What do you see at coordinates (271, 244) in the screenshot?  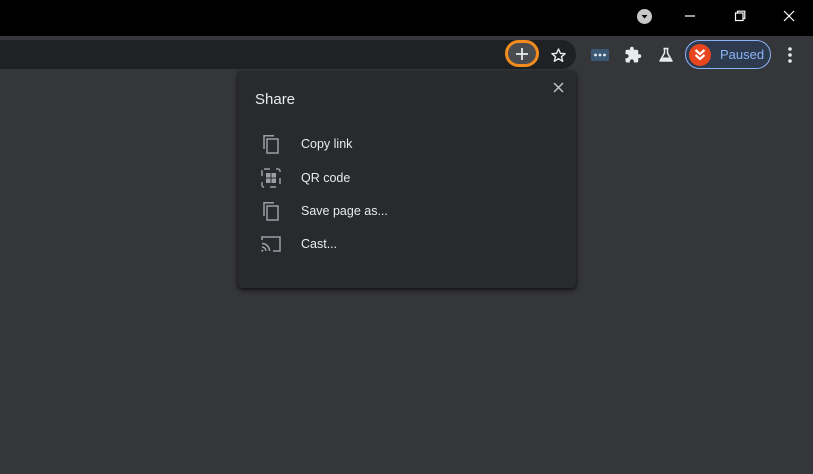 I see `cast-icon` at bounding box center [271, 244].